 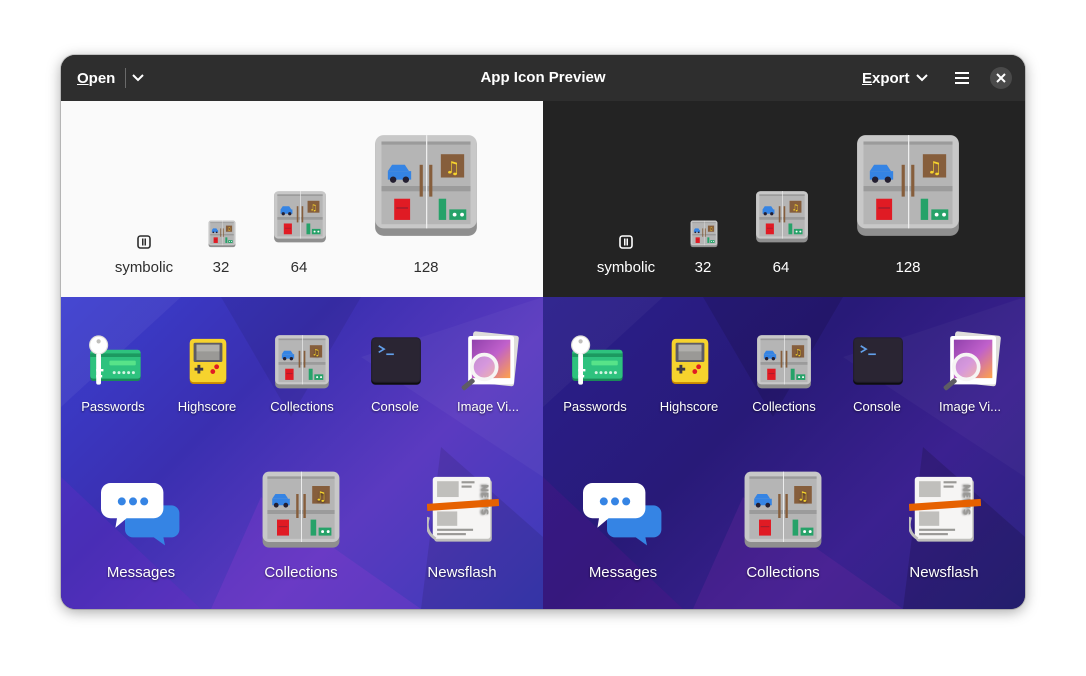 I want to click on open-split-button: Open, so click(x=108, y=78).